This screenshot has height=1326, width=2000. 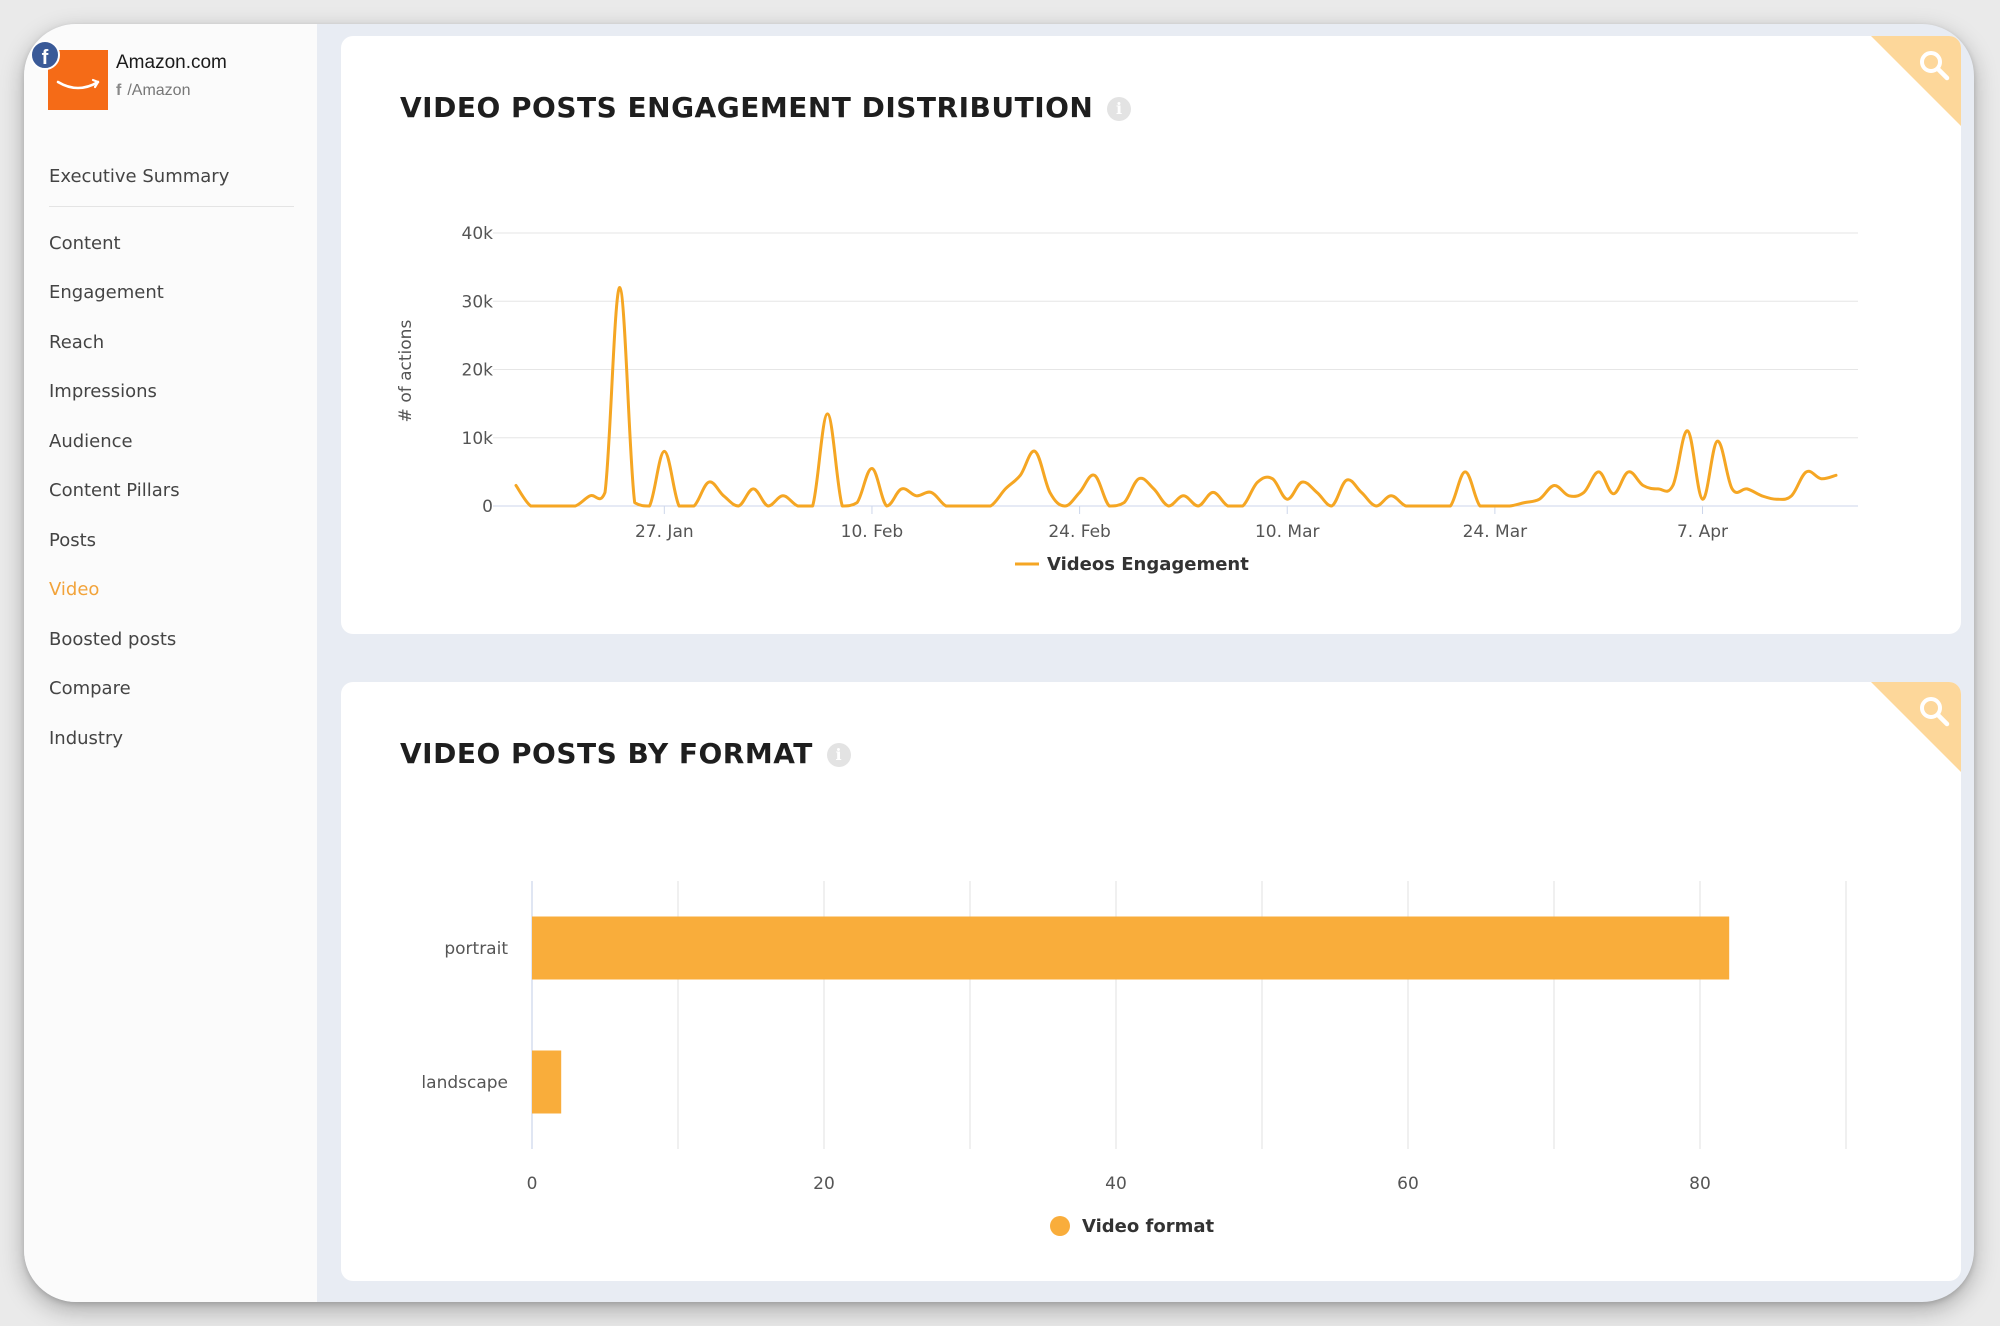 What do you see at coordinates (45, 55) in the screenshot?
I see `facebook-icon: f` at bounding box center [45, 55].